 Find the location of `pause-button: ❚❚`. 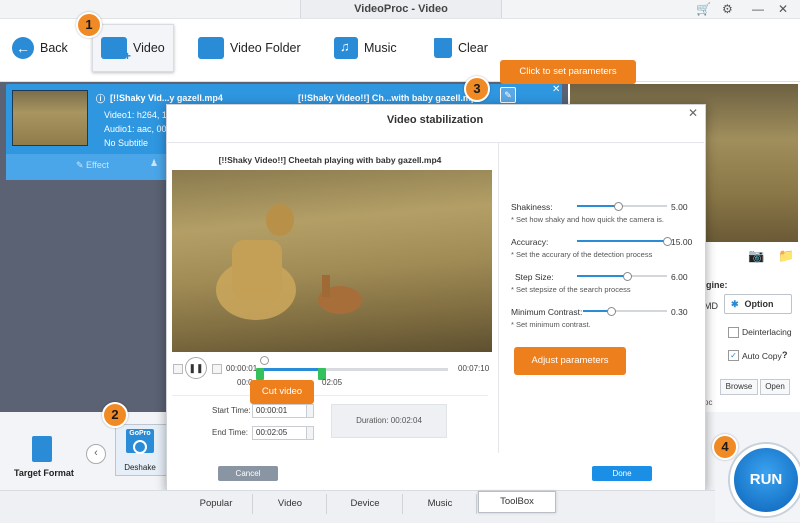

pause-button: ❚❚ is located at coordinates (196, 368).